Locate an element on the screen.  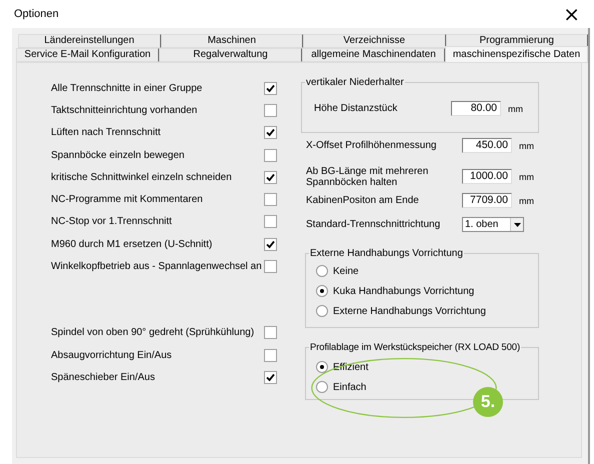
checkbox-label: kritische Schnittwinkel einzeln schneiden is located at coordinates (141, 177).